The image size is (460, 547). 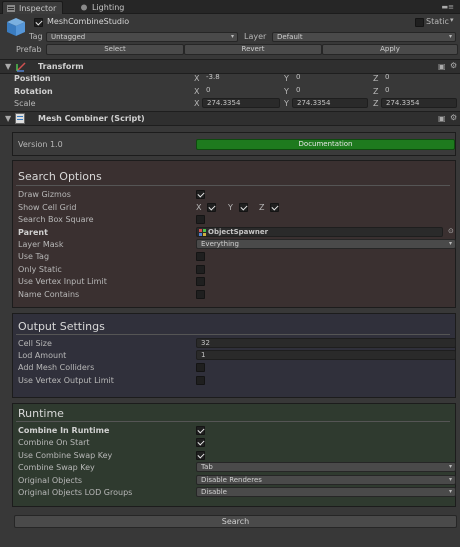 I want to click on combine-on-start-checkbox, so click(x=200, y=442).